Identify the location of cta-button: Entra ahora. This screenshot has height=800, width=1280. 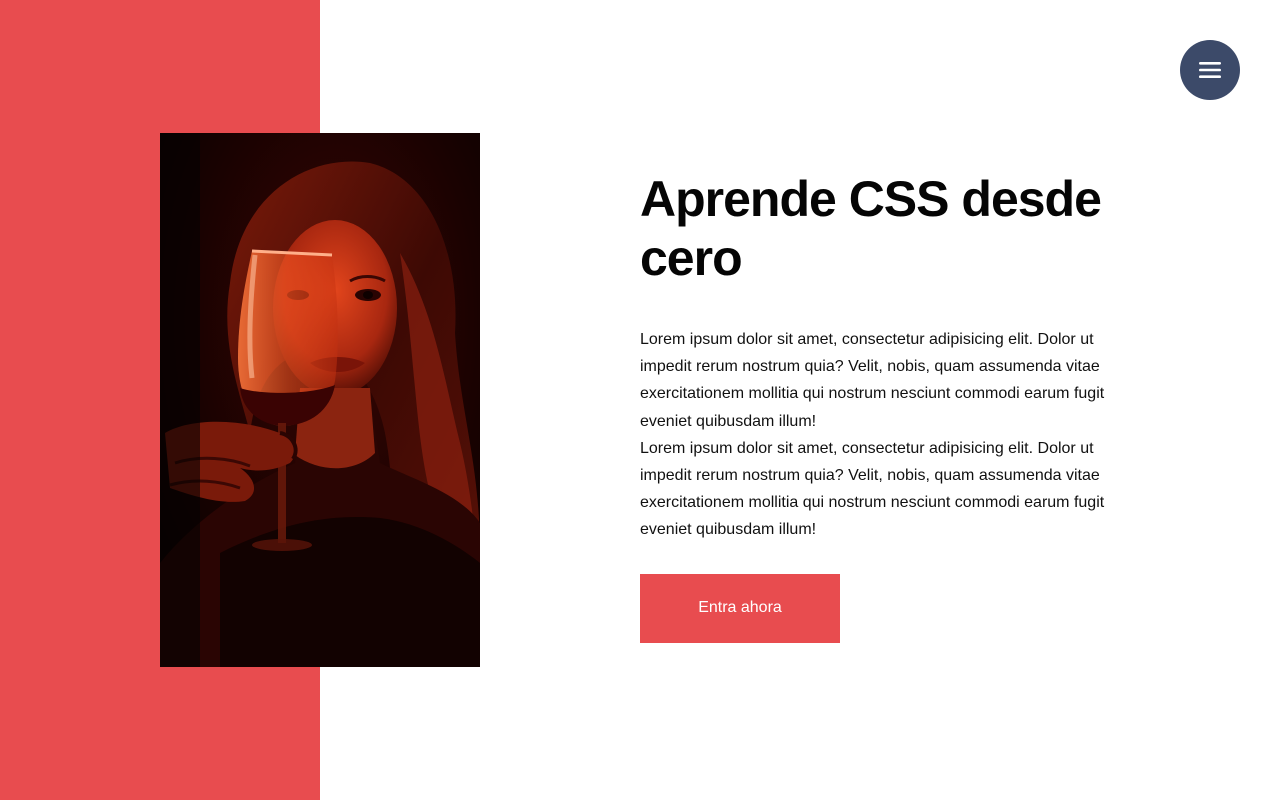
(740, 608).